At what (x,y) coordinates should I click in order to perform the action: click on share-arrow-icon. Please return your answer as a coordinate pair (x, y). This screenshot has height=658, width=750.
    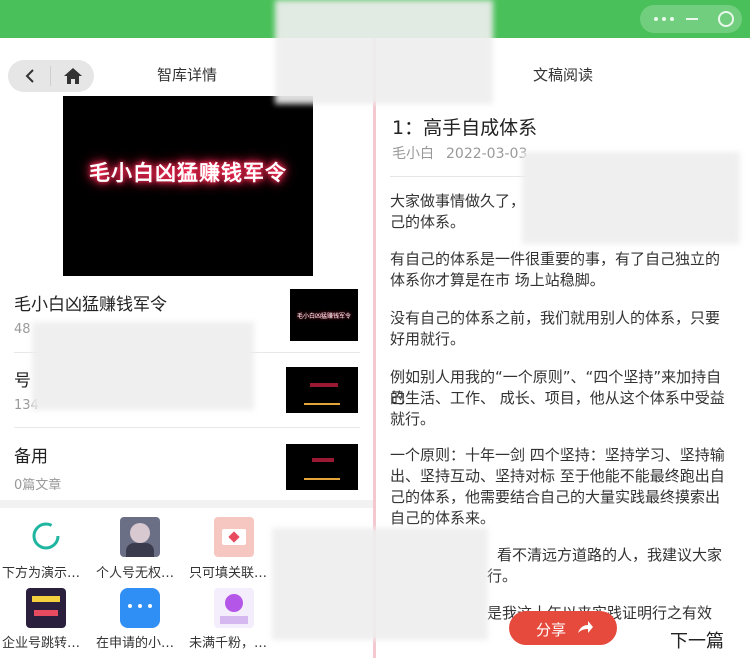
    Looking at the image, I should click on (585, 627).